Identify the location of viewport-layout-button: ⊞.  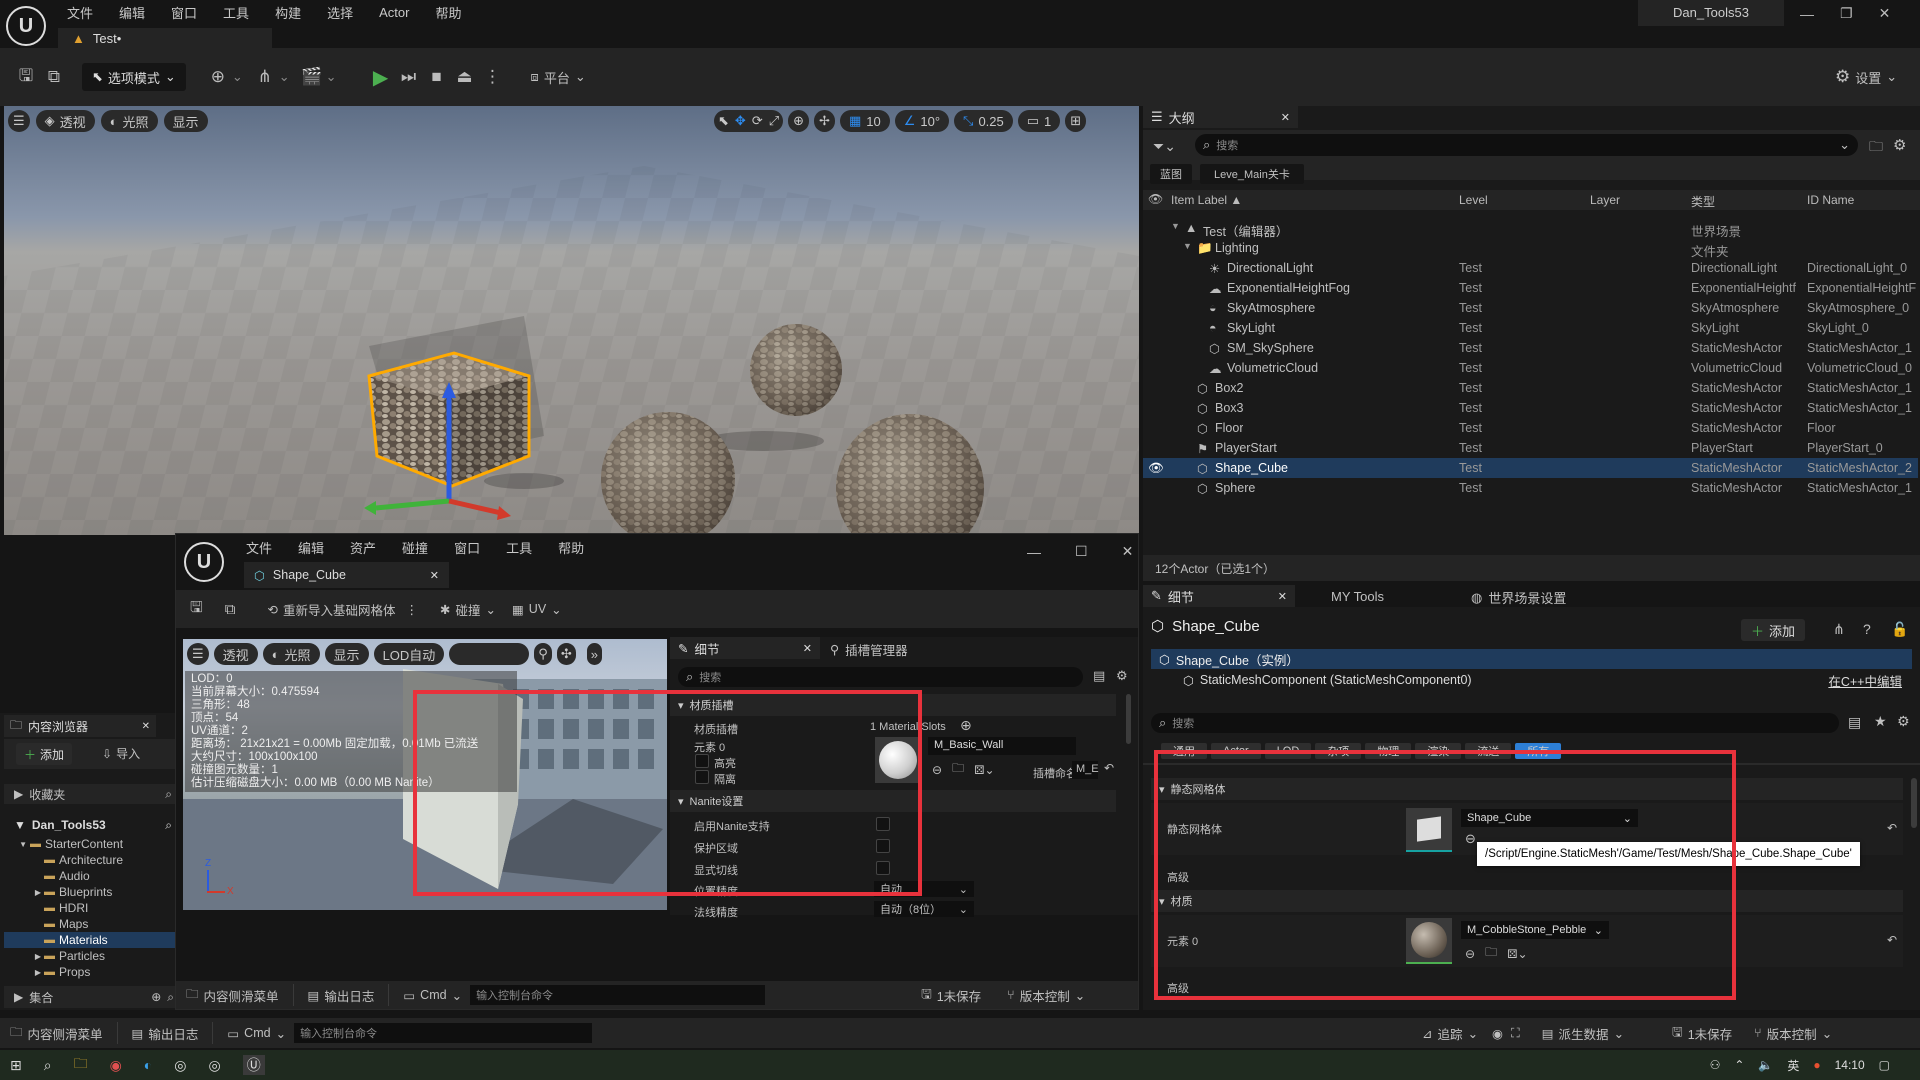
(1076, 121).